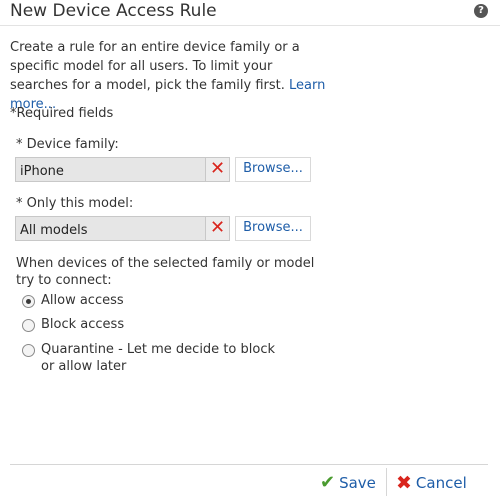  I want to click on cancel-button: ✖ Cancel, so click(431, 483).